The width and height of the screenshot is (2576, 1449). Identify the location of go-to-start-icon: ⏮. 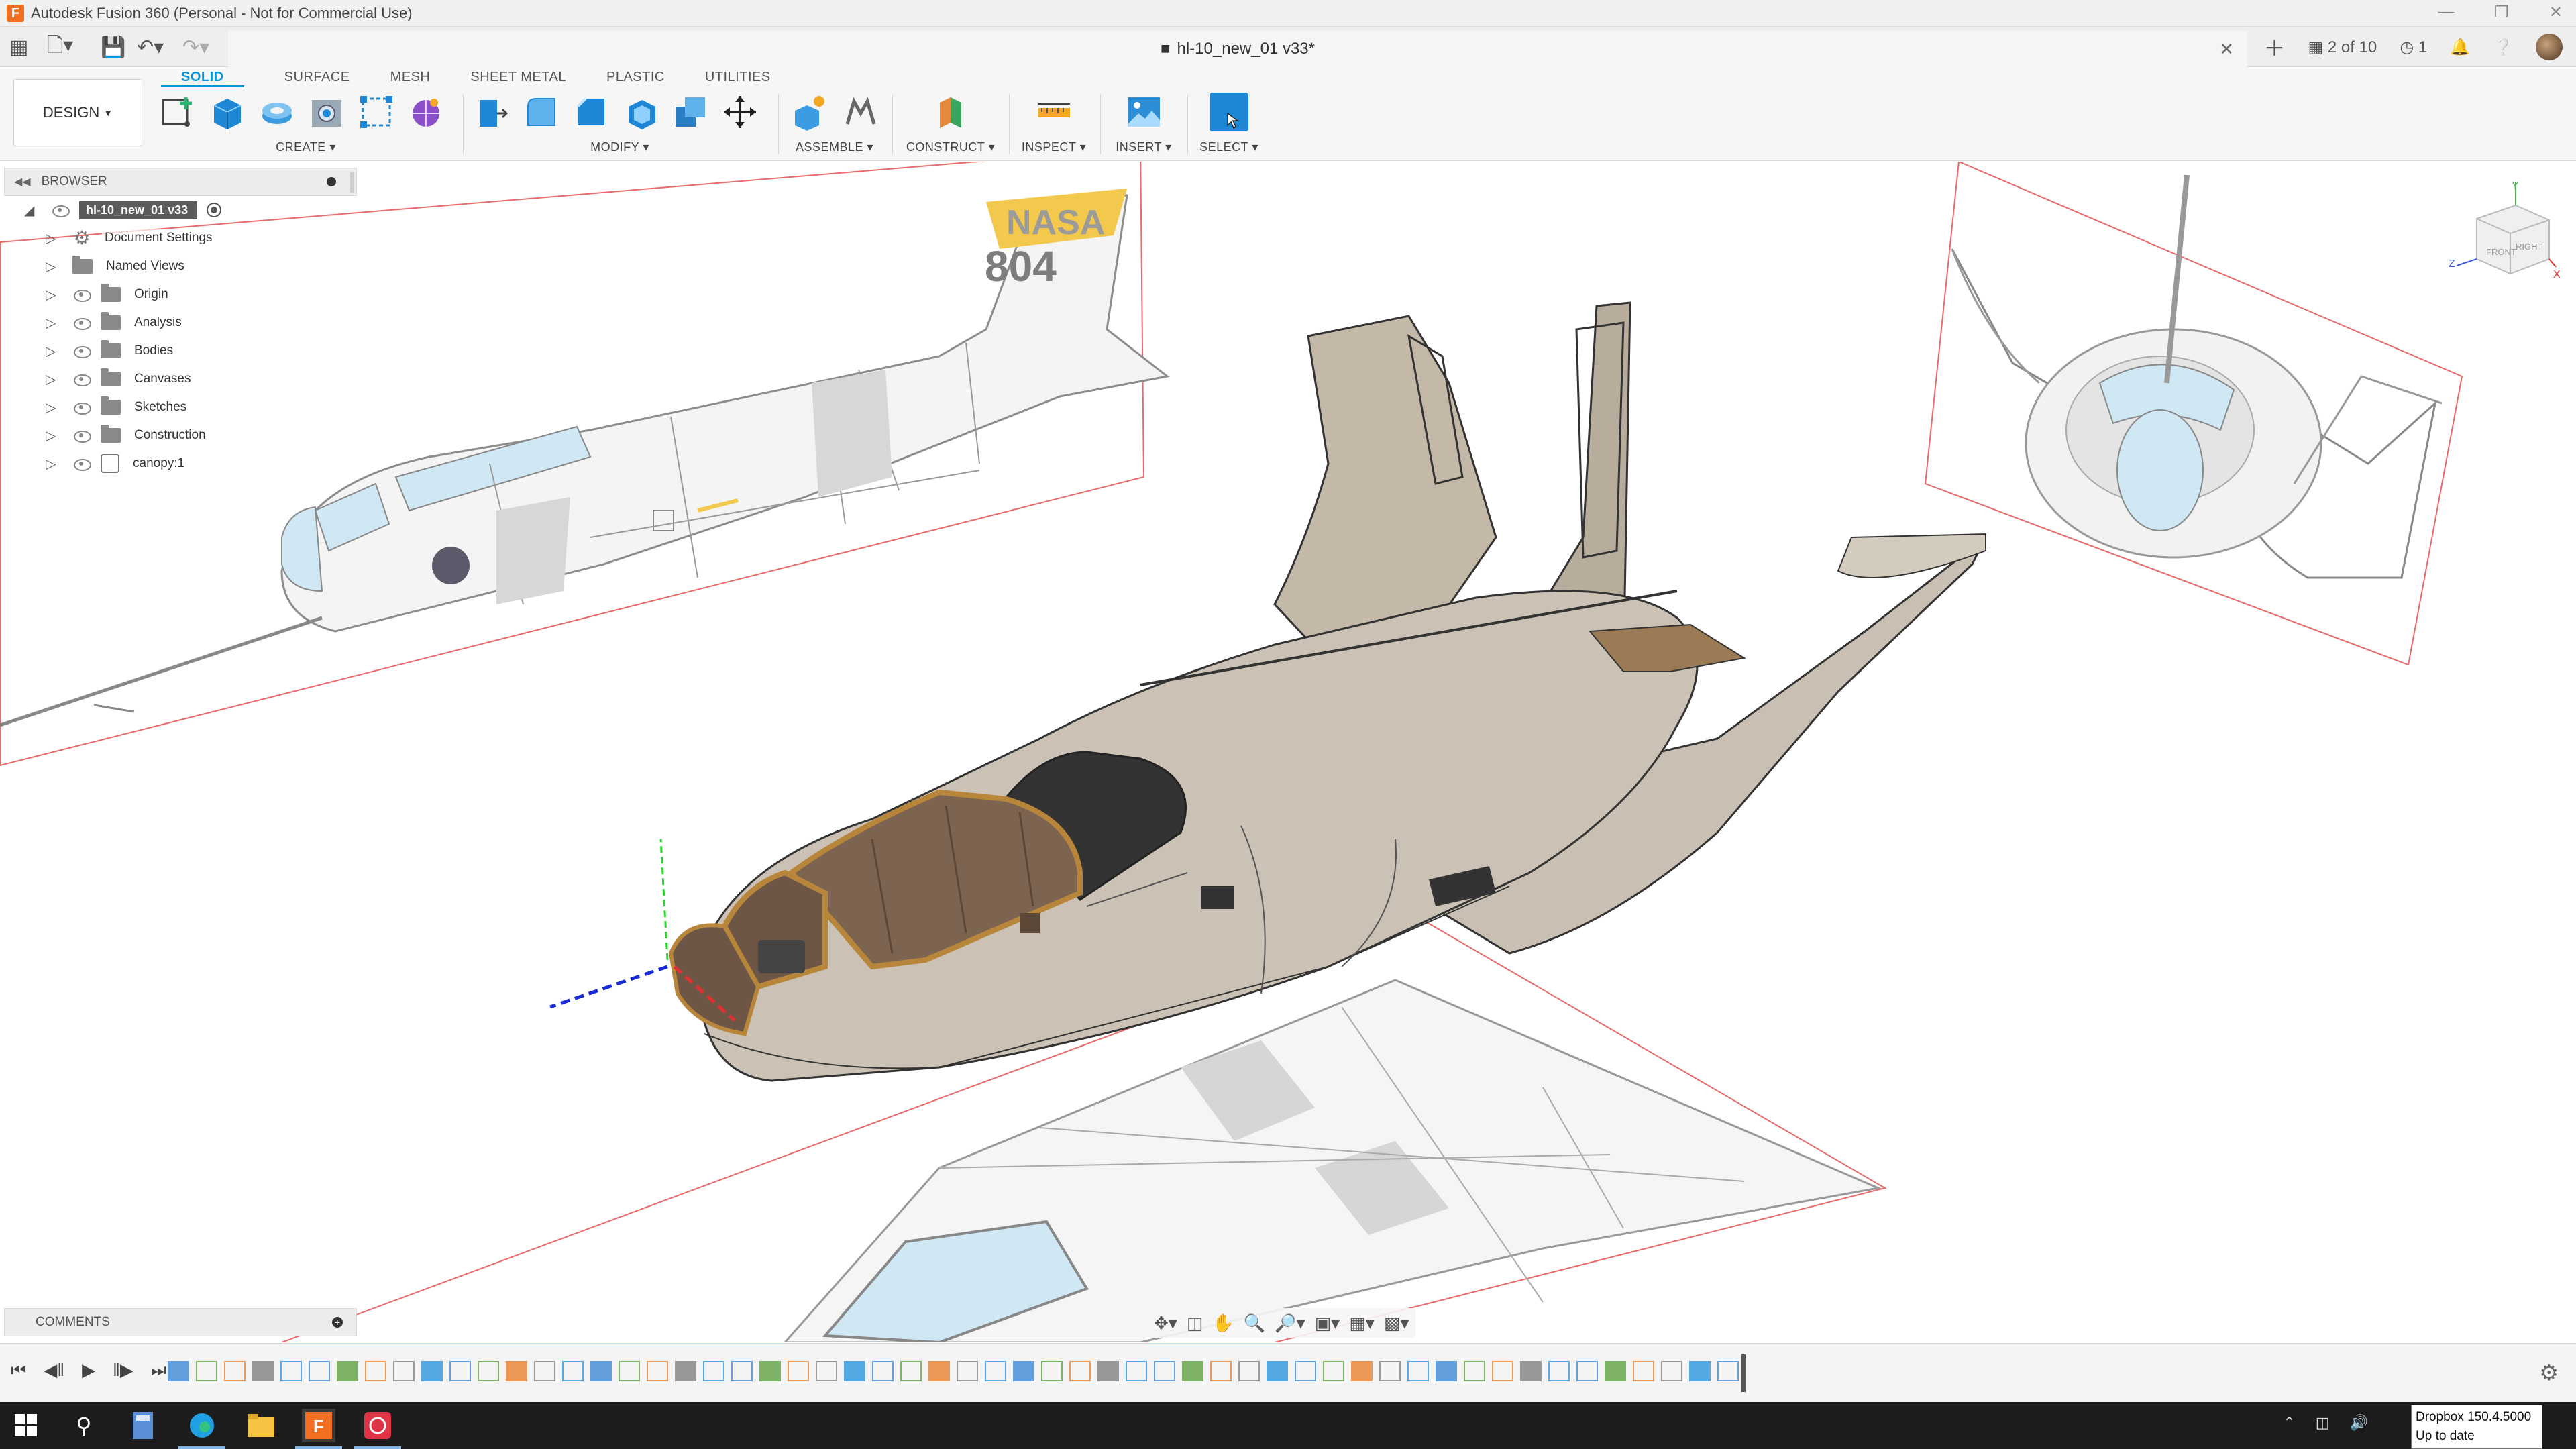
(18, 1370).